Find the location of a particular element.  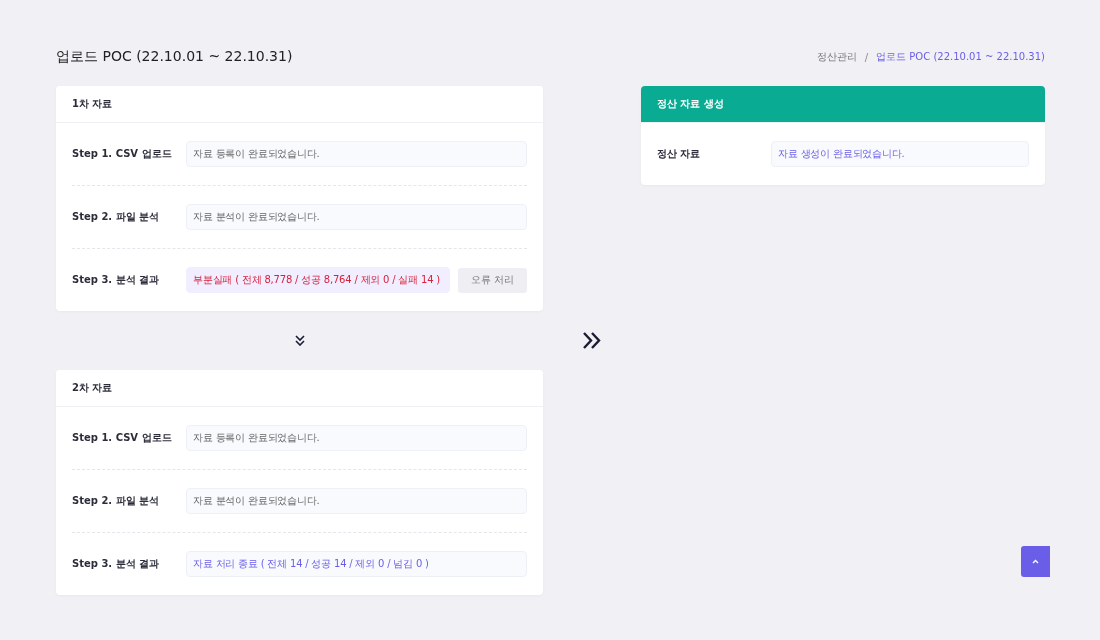

chevron-up-icon is located at coordinates (1035, 561).